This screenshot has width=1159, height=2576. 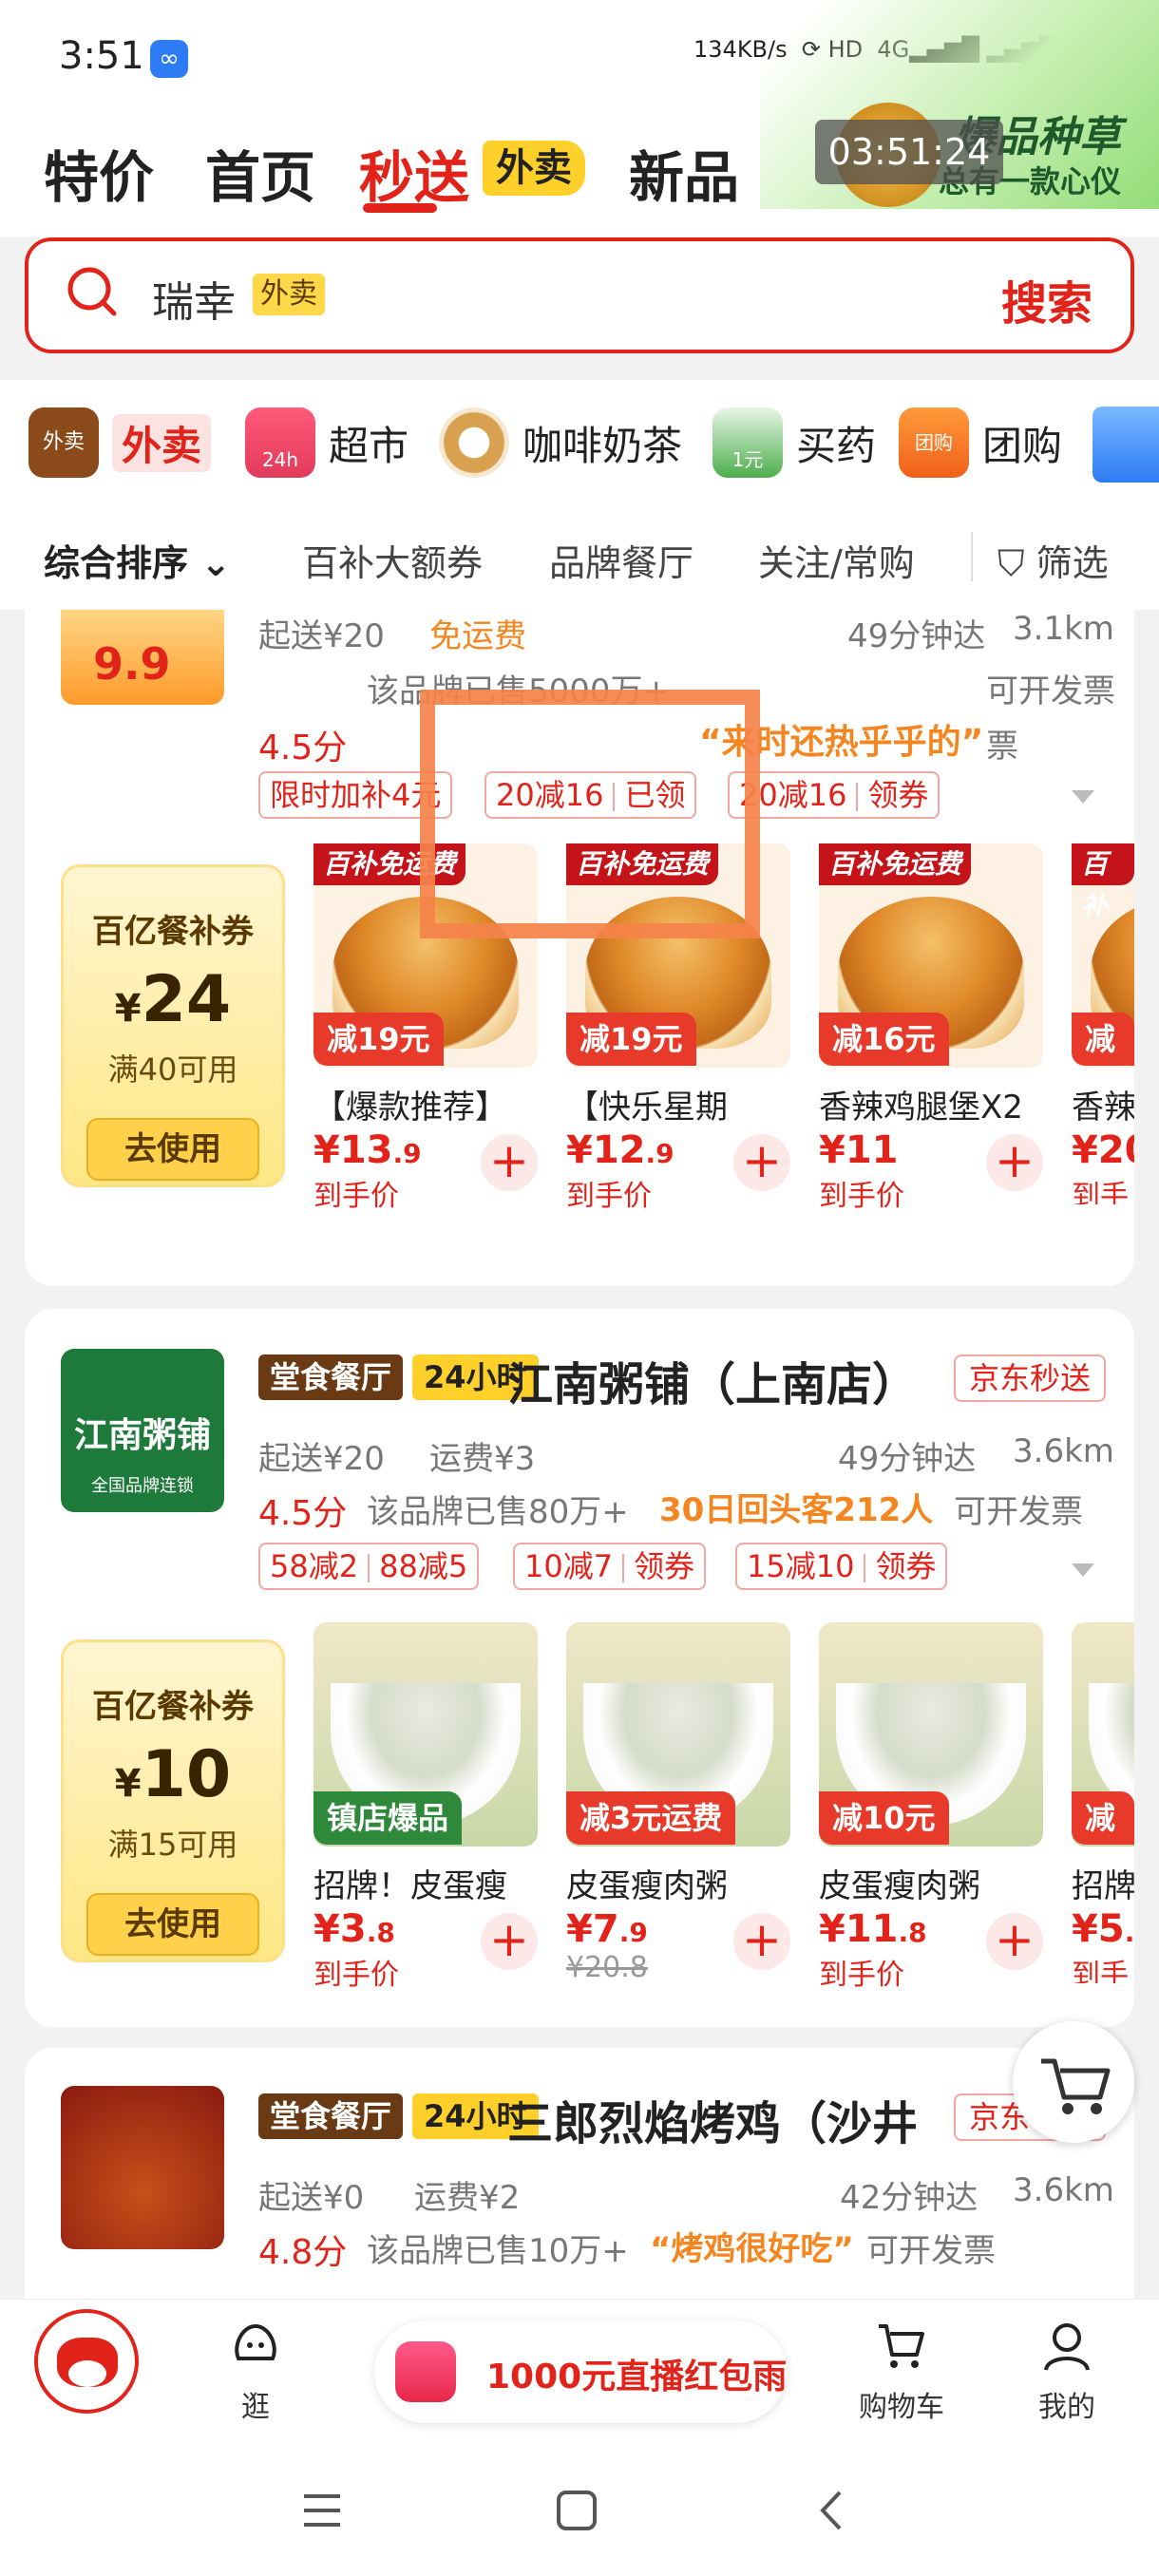 What do you see at coordinates (859, 1150) in the screenshot?
I see `product-price: ¥11` at bounding box center [859, 1150].